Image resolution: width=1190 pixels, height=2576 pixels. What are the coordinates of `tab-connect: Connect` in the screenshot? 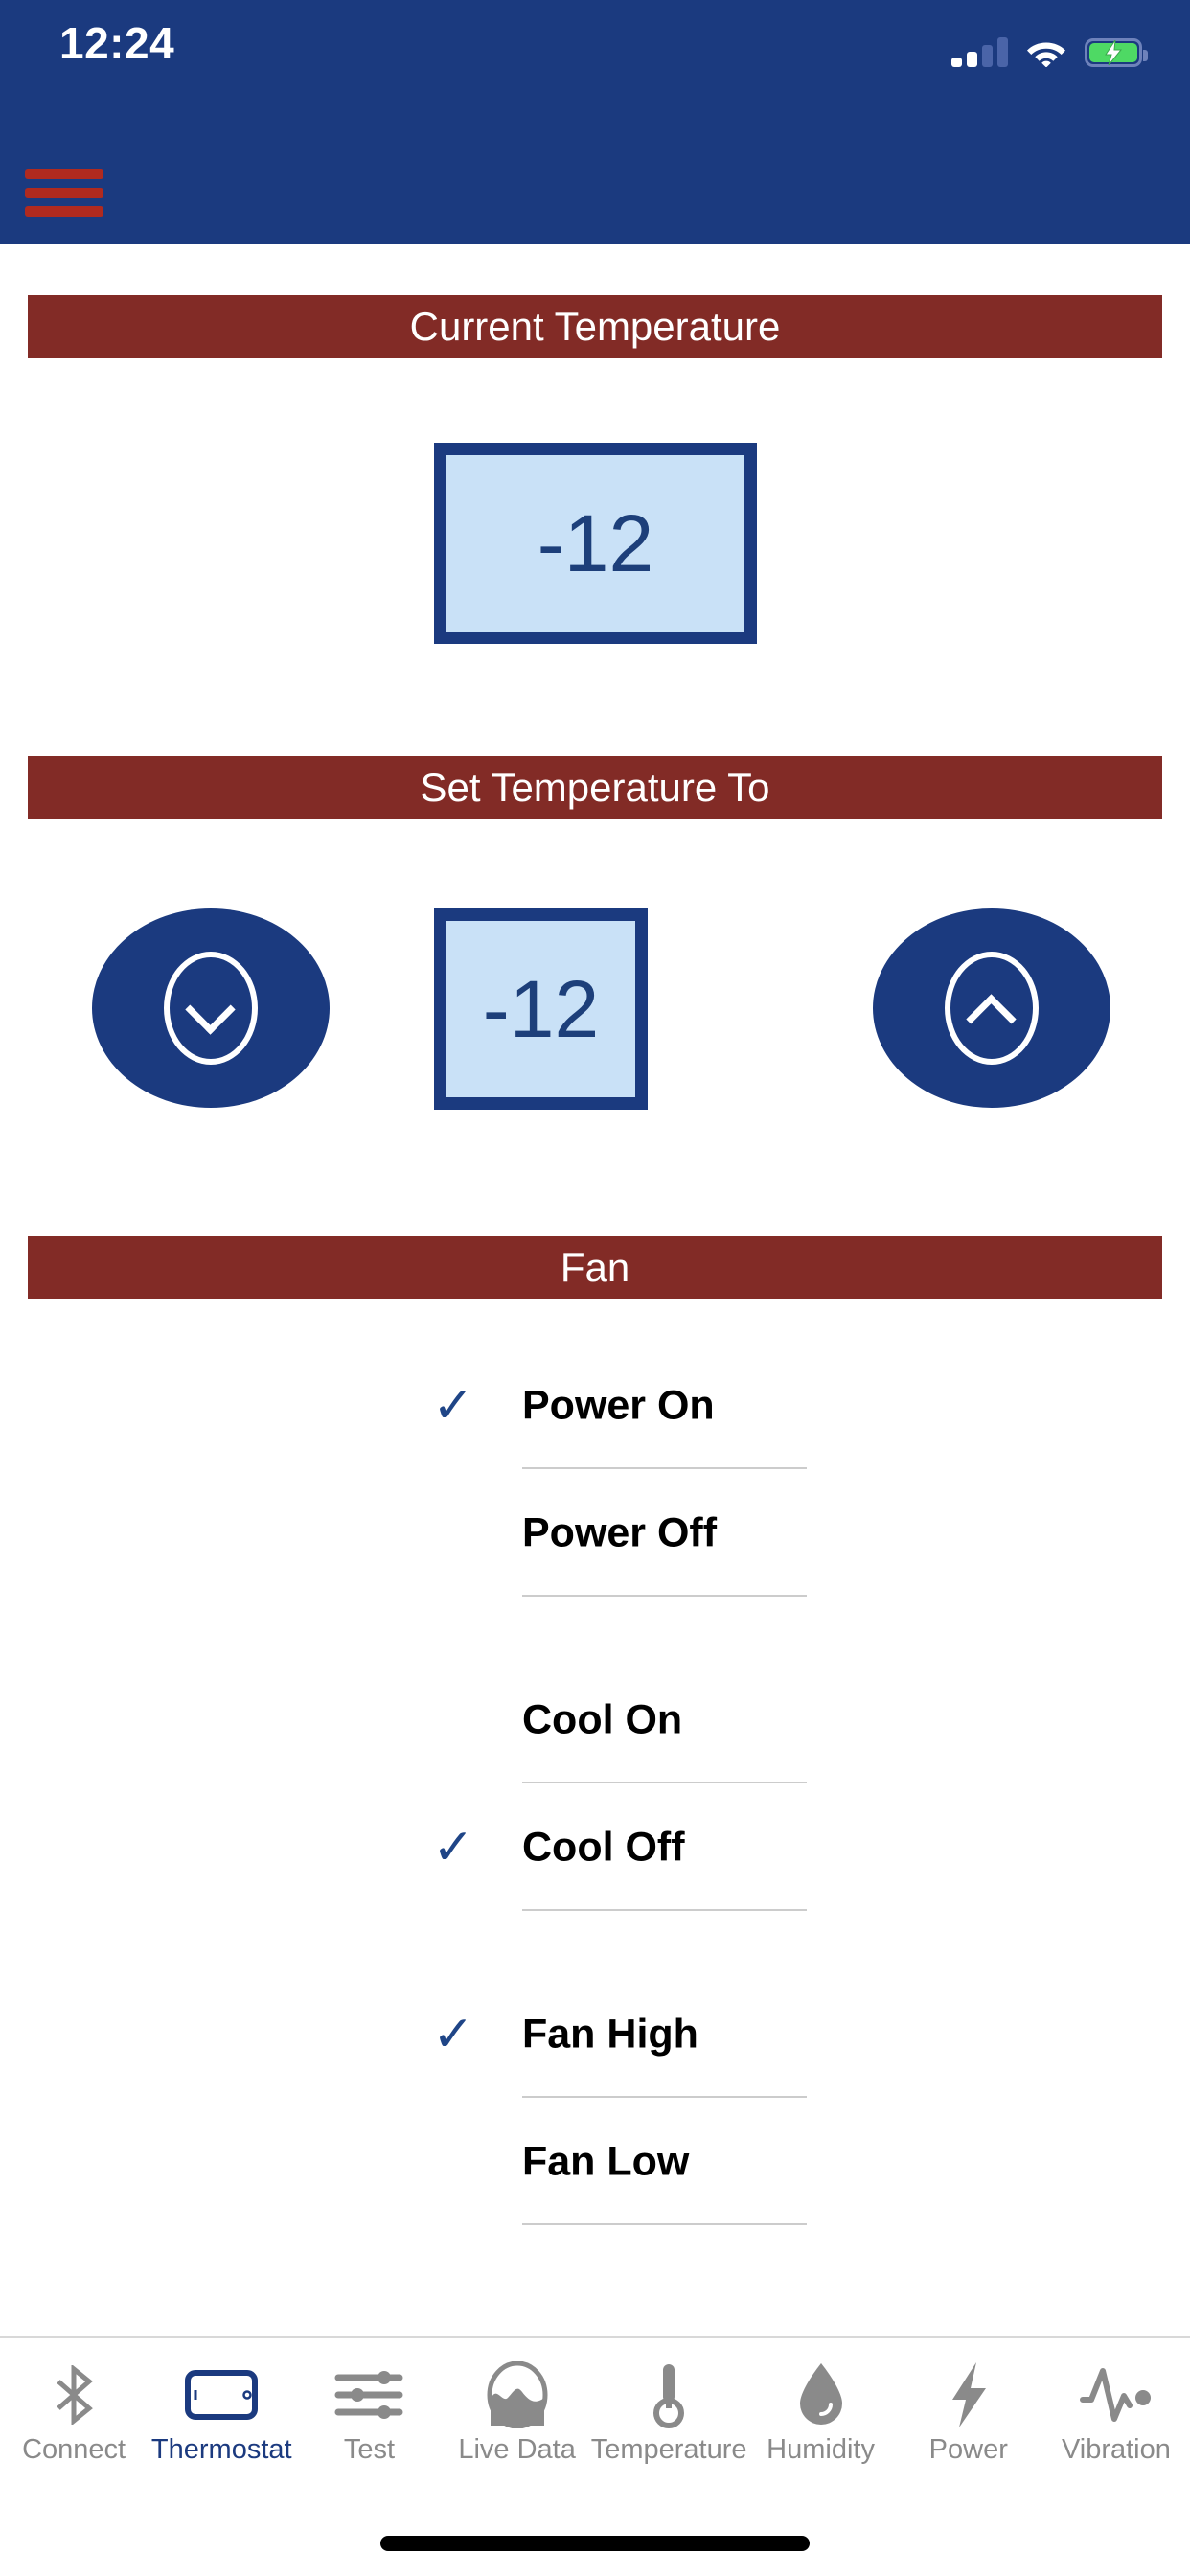 It's located at (74, 2417).